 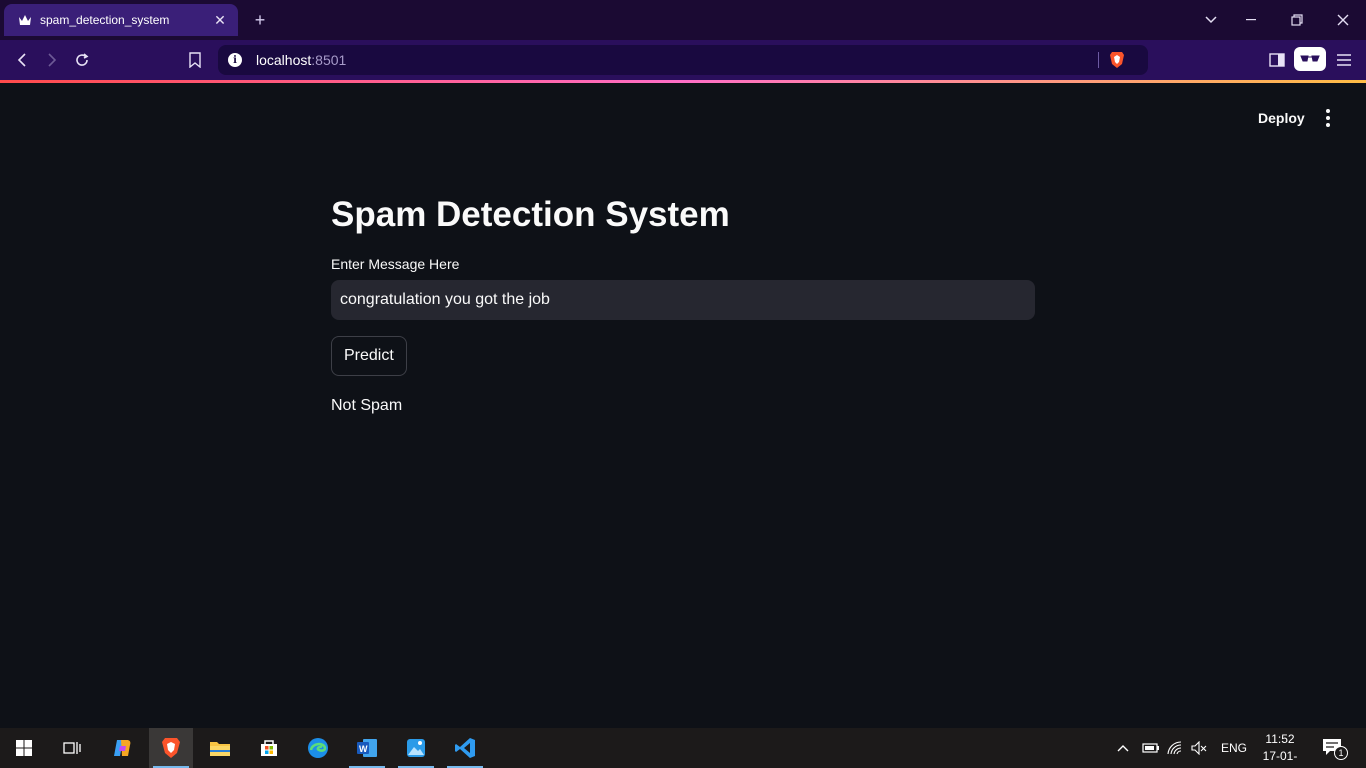 I want to click on system-tray: ENG, so click(x=1181, y=748).